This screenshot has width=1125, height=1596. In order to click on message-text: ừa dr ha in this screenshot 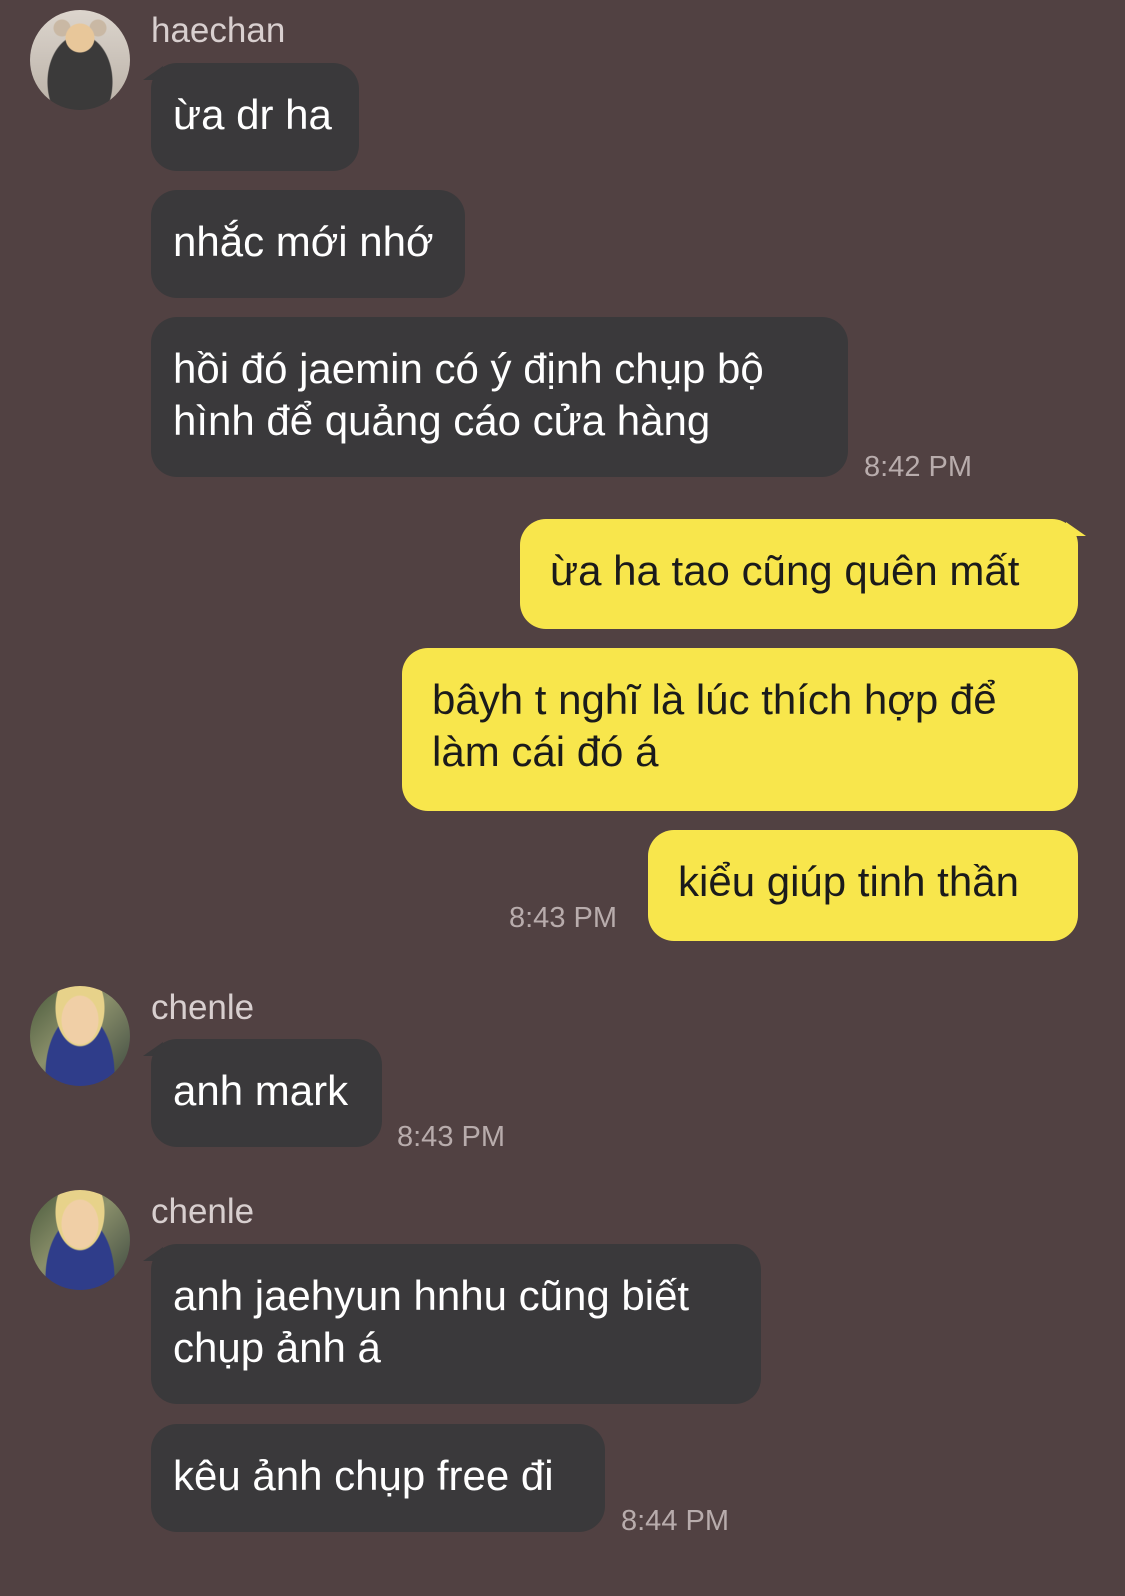, I will do `click(252, 114)`.